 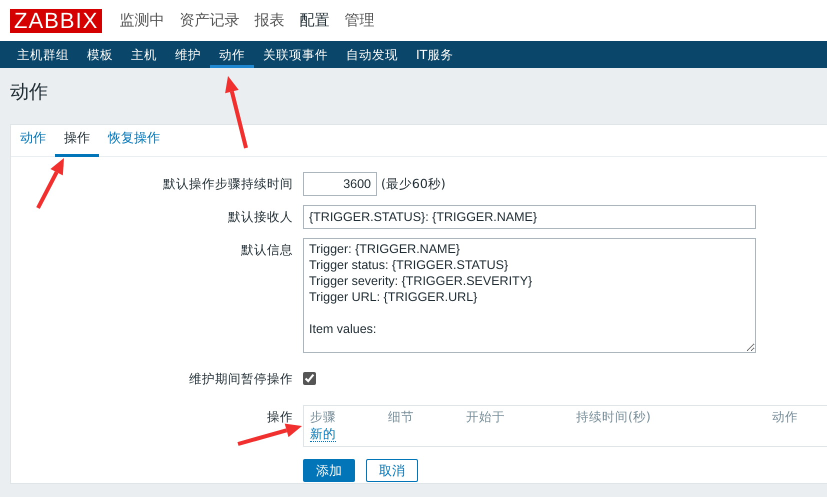 What do you see at coordinates (372, 54) in the screenshot?
I see `sub-menu-item: 自动发现` at bounding box center [372, 54].